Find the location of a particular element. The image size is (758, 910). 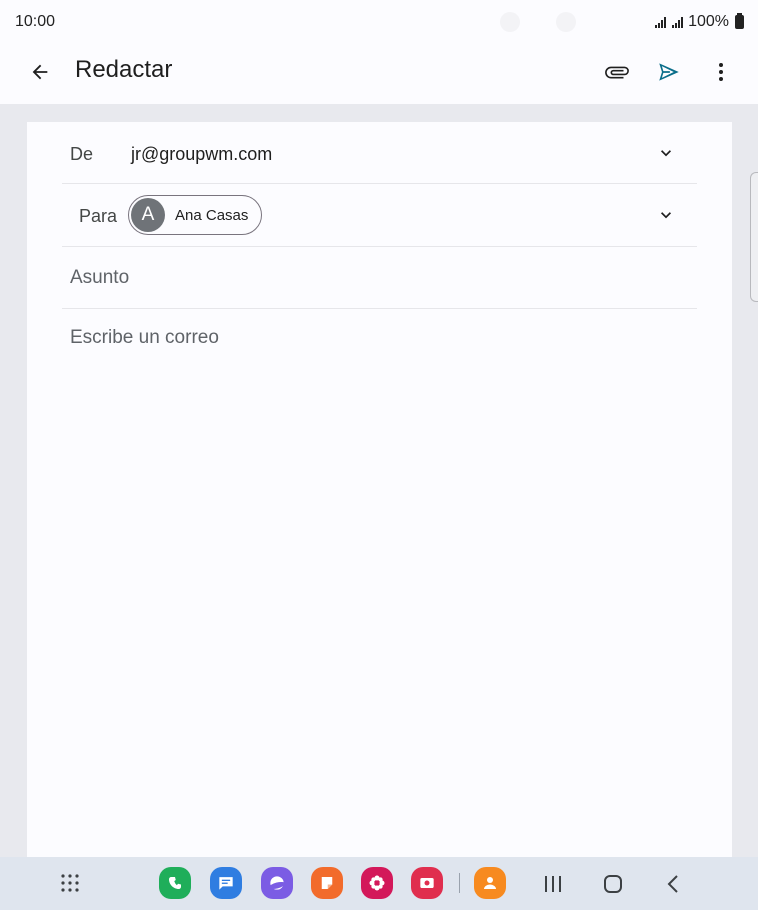

from-dropdown-button is located at coordinates (666, 153).